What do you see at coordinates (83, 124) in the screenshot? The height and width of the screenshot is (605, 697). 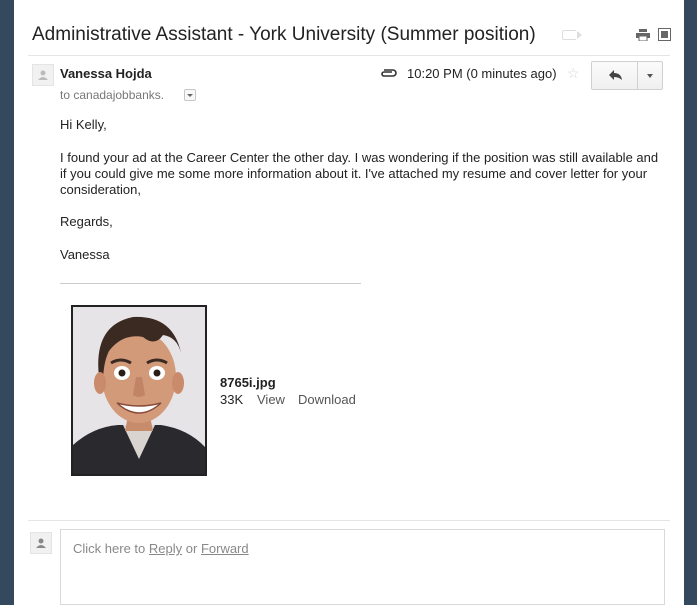 I see `email-greeting: Hi Kelly,` at bounding box center [83, 124].